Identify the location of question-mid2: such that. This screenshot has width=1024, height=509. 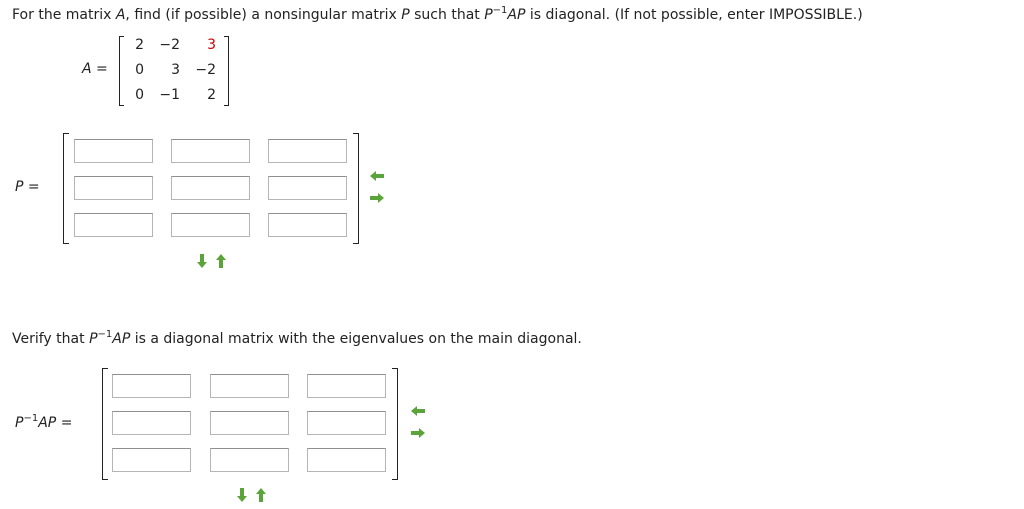
(447, 15).